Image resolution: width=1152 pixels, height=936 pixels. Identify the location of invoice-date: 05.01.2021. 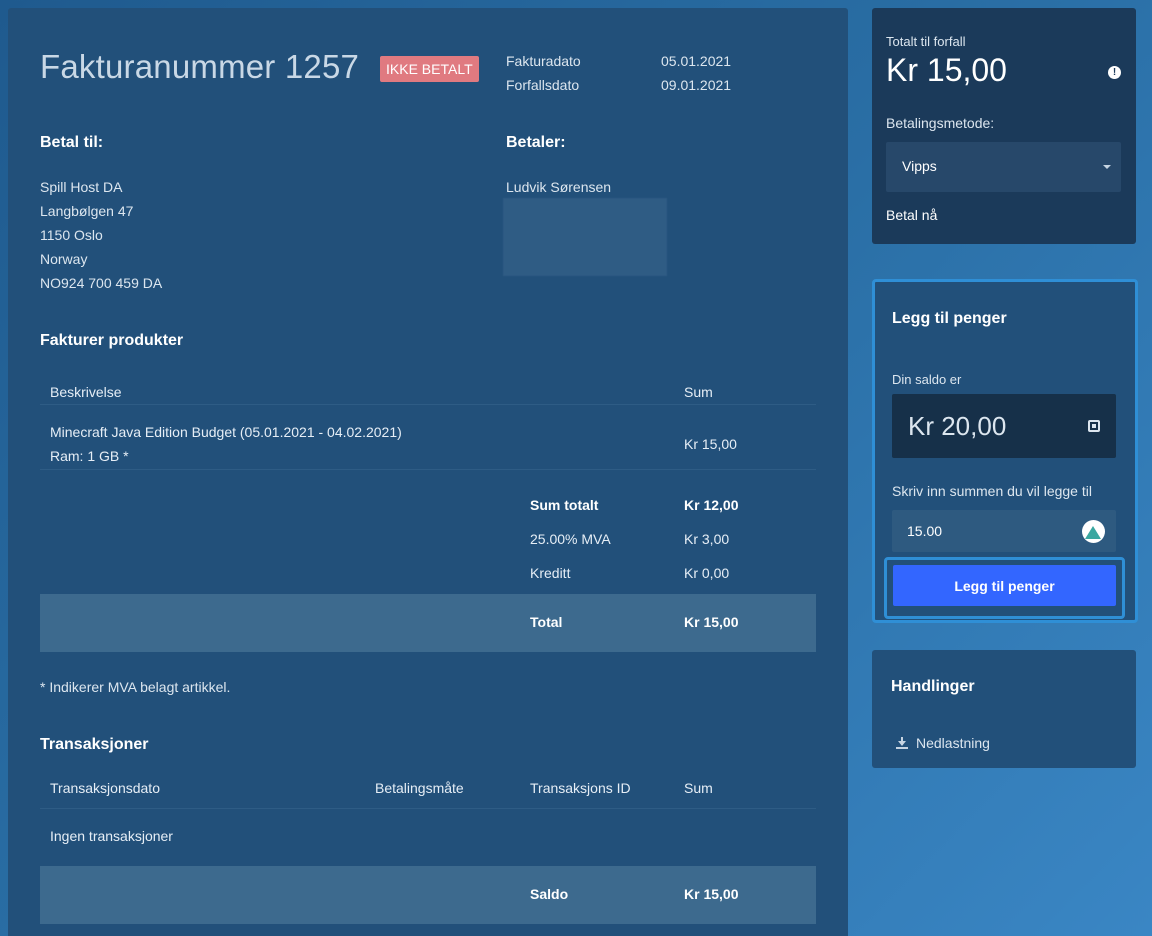
(696, 61).